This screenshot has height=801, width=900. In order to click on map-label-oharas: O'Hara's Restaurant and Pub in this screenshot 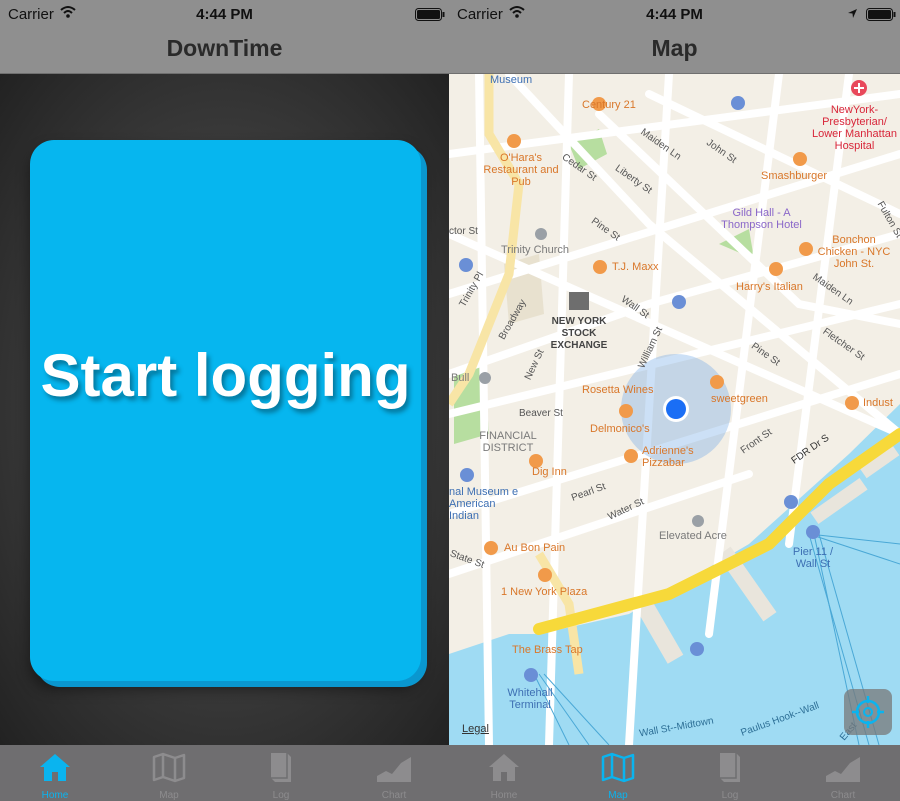, I will do `click(521, 170)`.